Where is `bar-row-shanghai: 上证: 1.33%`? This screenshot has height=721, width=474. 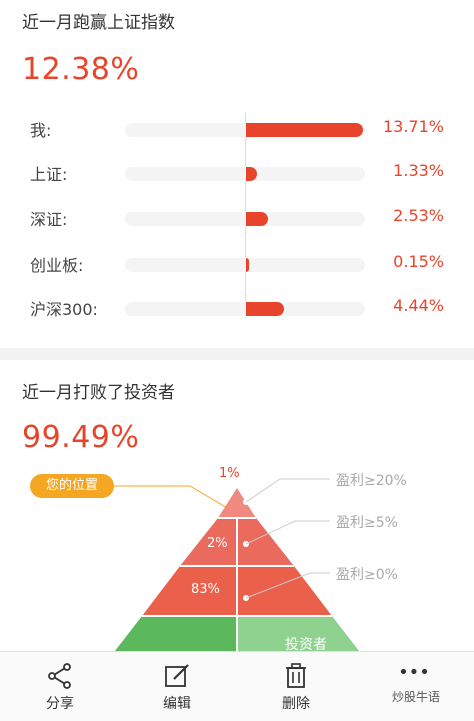 bar-row-shanghai: 上证: 1.33% is located at coordinates (237, 172).